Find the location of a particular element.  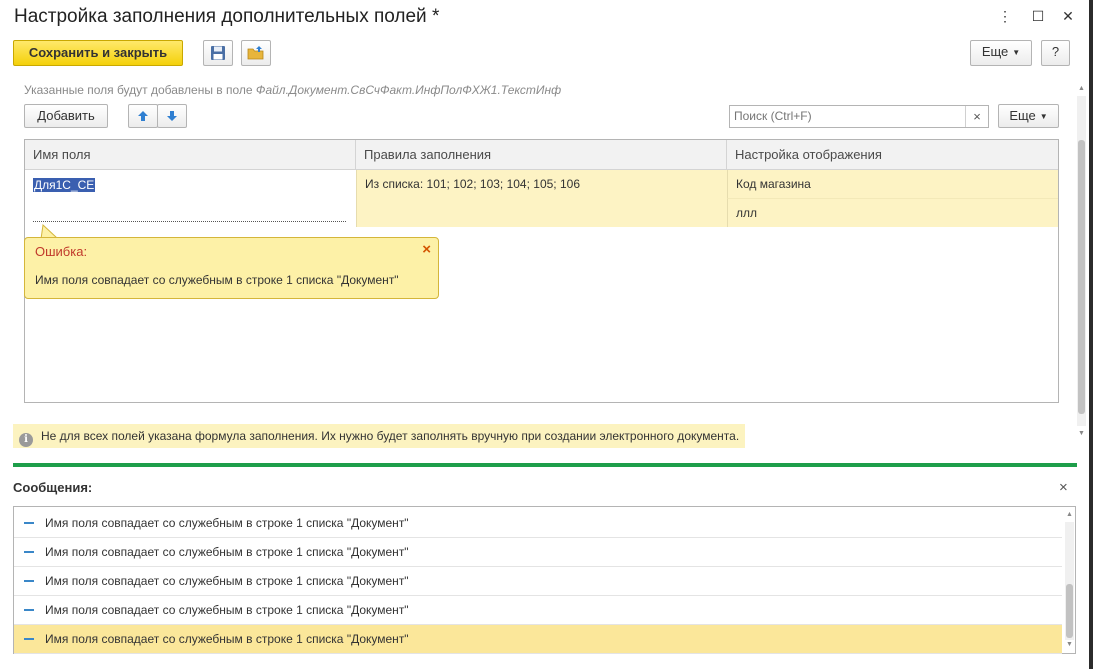

messages-divider is located at coordinates (545, 465).